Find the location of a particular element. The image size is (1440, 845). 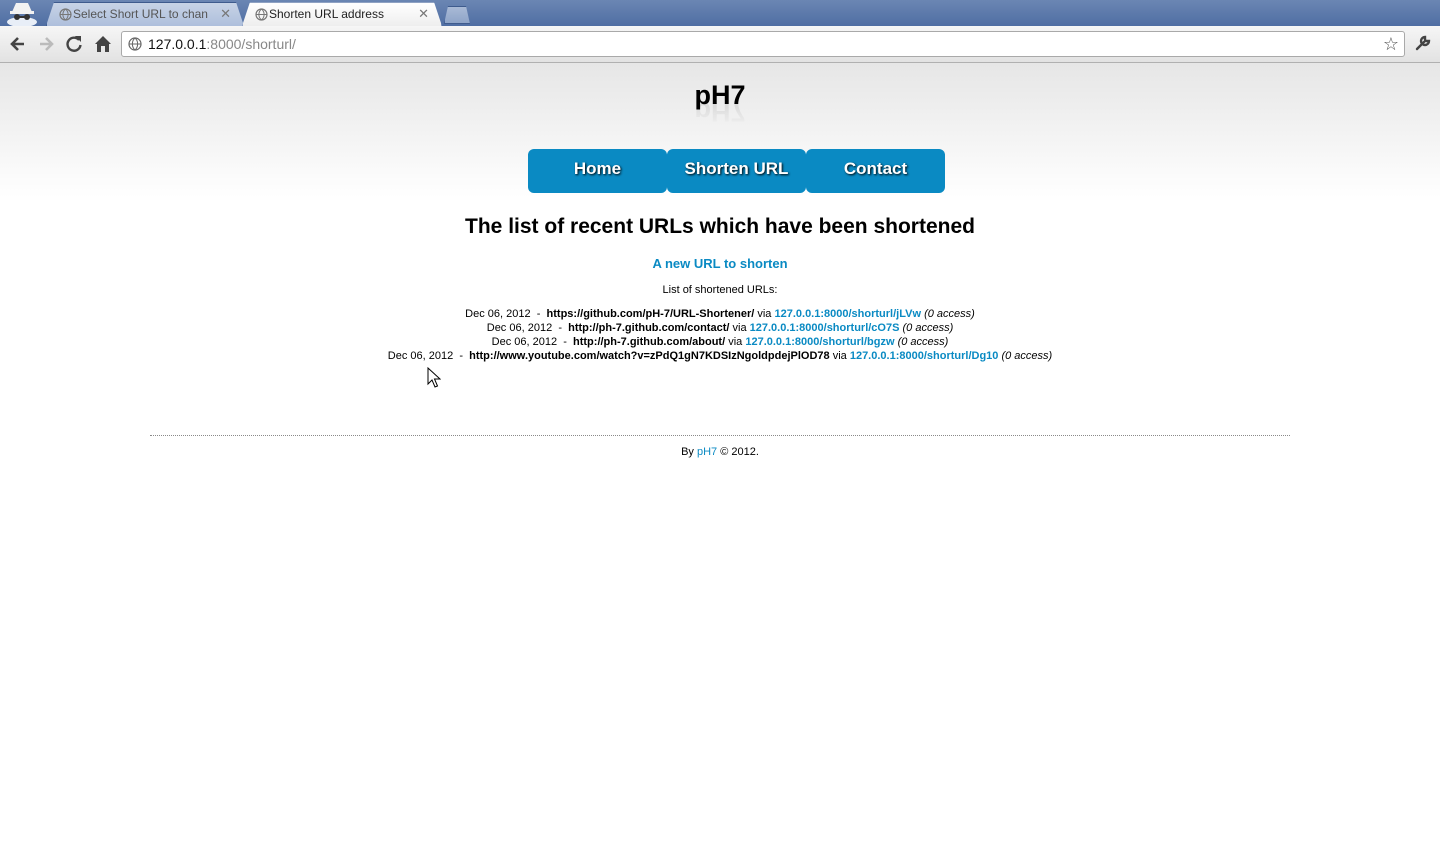

nav-home-button: Home is located at coordinates (597, 171).